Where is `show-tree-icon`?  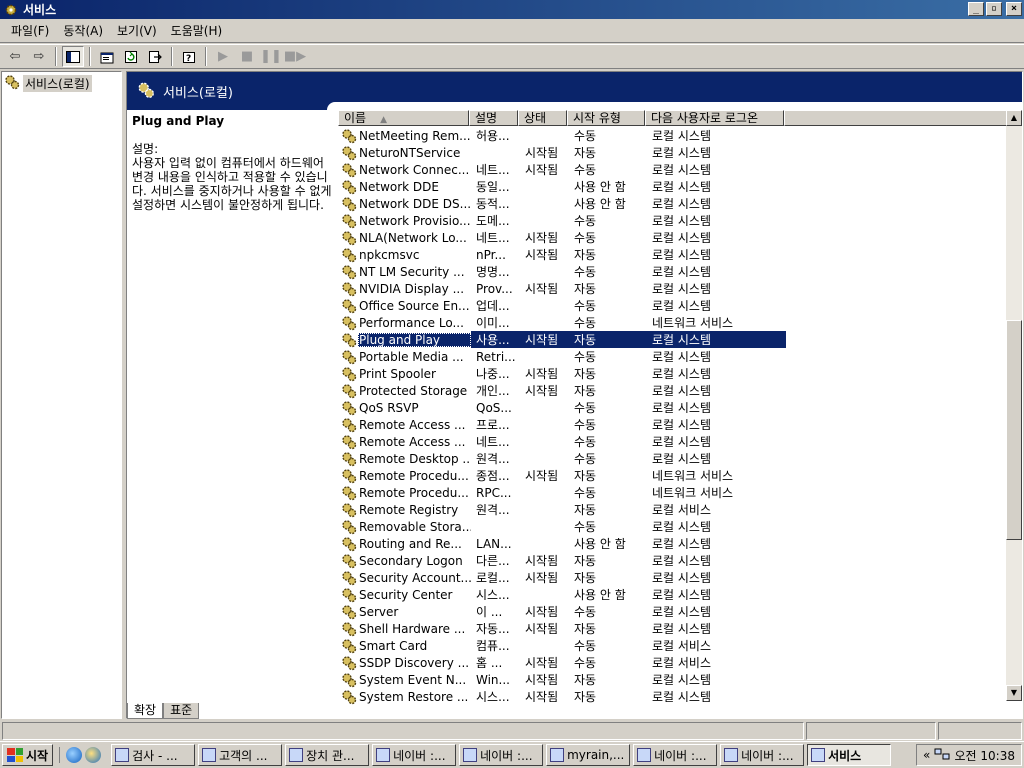 show-tree-icon is located at coordinates (73, 56).